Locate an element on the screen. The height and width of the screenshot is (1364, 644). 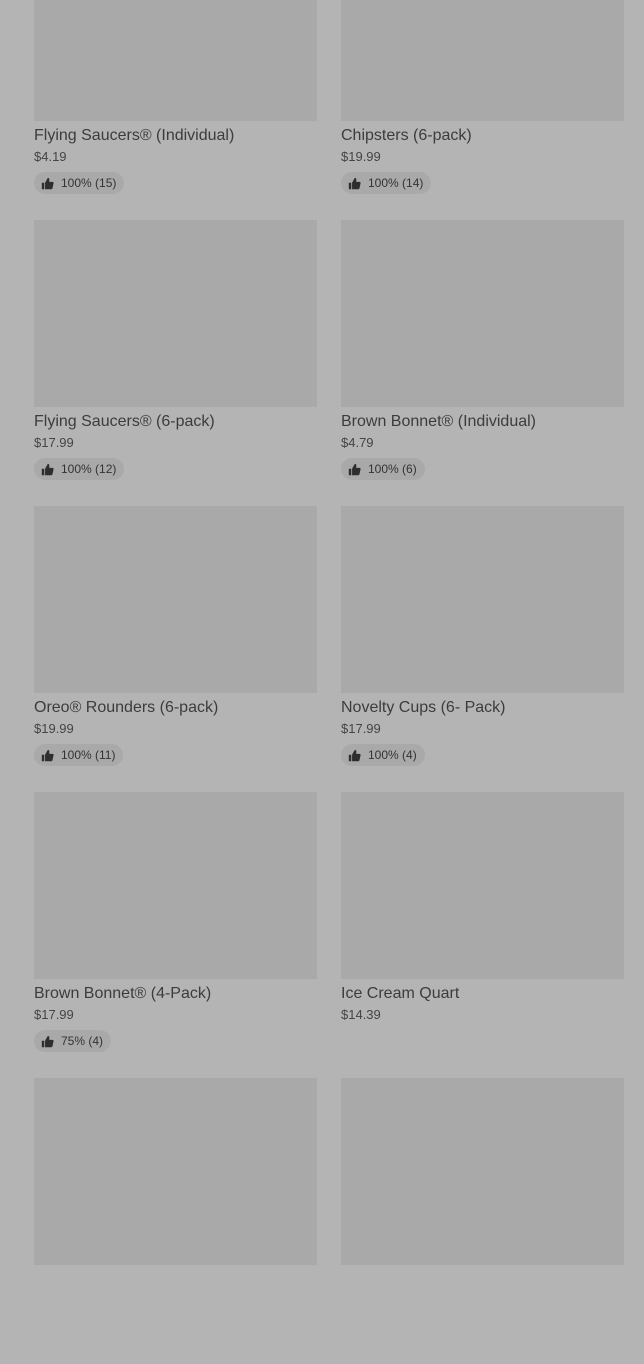
product-price: $14.39 is located at coordinates (361, 1014).